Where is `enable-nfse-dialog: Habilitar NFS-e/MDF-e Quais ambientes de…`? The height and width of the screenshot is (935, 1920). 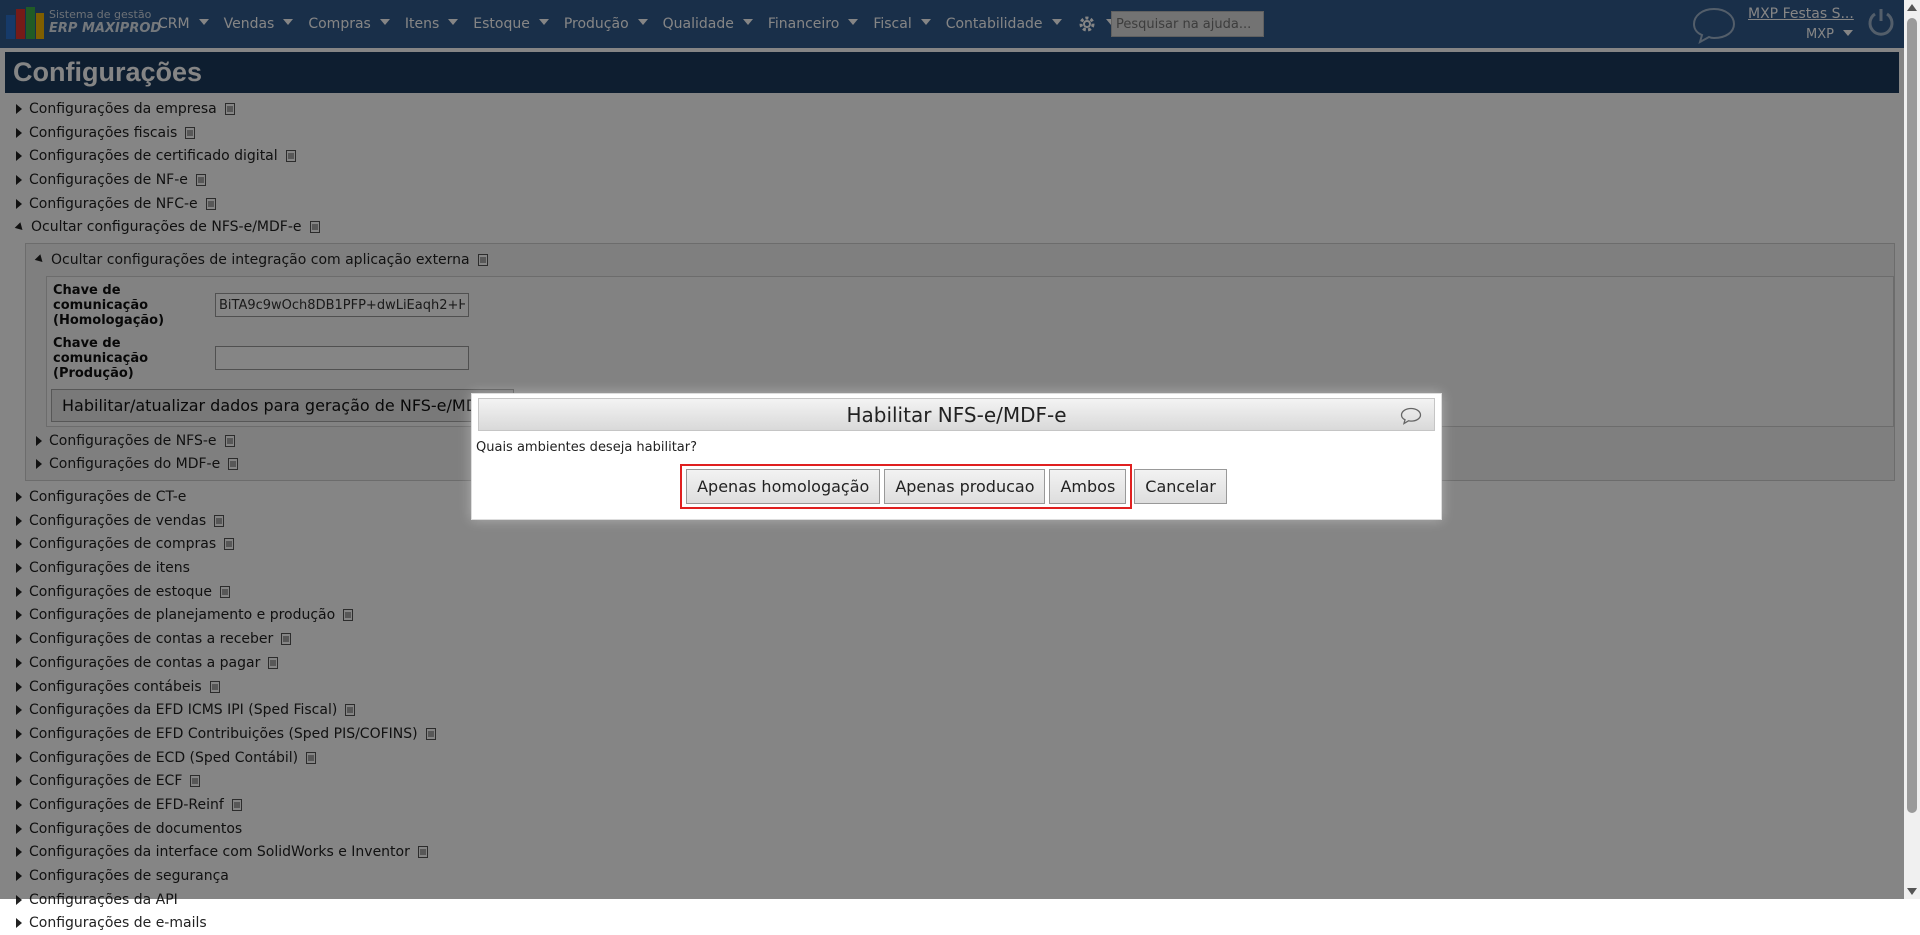 enable-nfse-dialog: Habilitar NFS-e/MDF-e Quais ambientes de… is located at coordinates (956, 456).